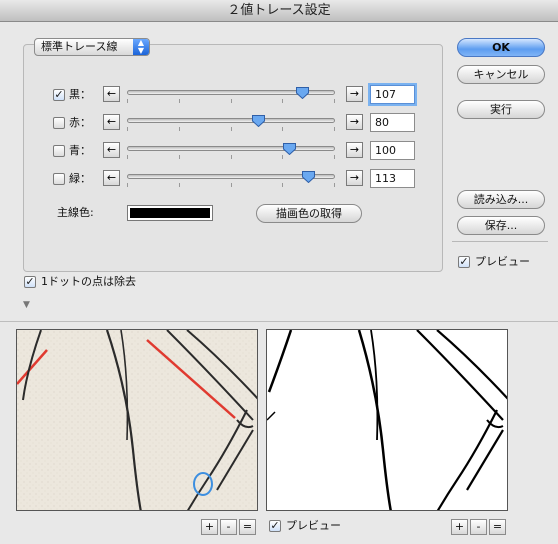 Image resolution: width=558 pixels, height=544 pixels. Describe the element at coordinates (501, 47) in the screenshot. I see `ok-button: OK` at that location.